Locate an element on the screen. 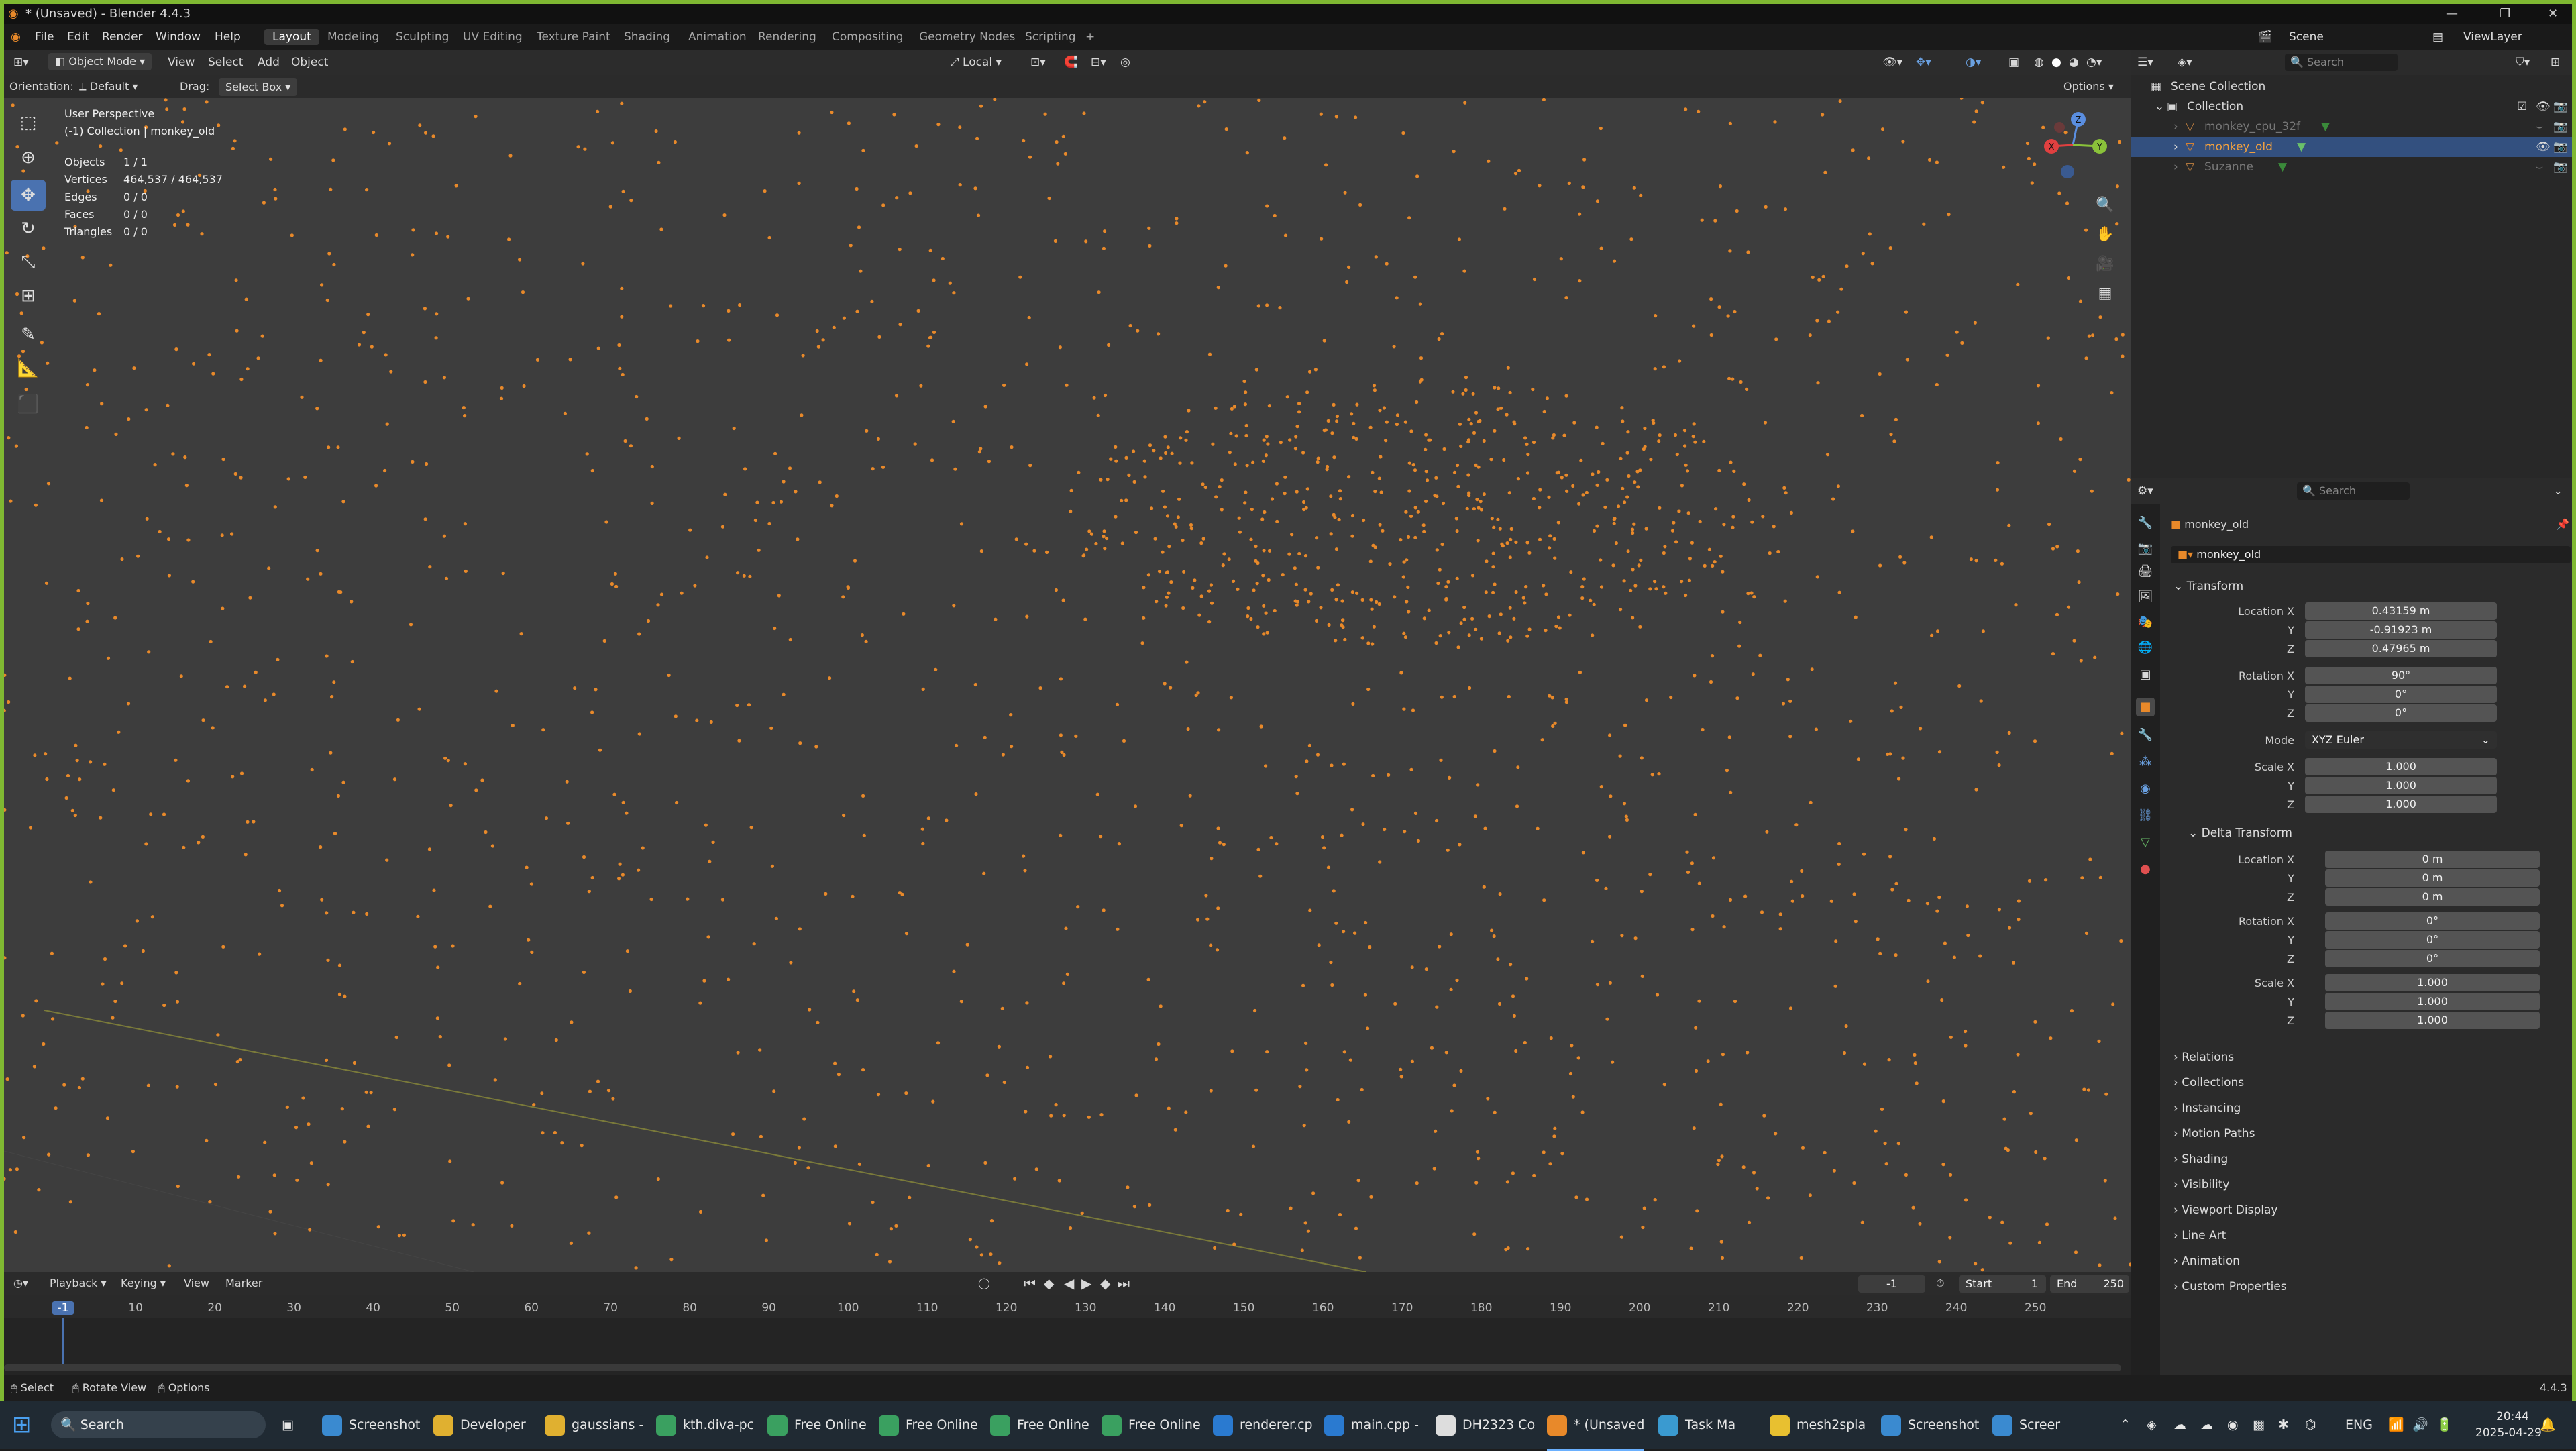 The image size is (2576, 1451). viewlayer-name: ViewLayer is located at coordinates (2492, 37).